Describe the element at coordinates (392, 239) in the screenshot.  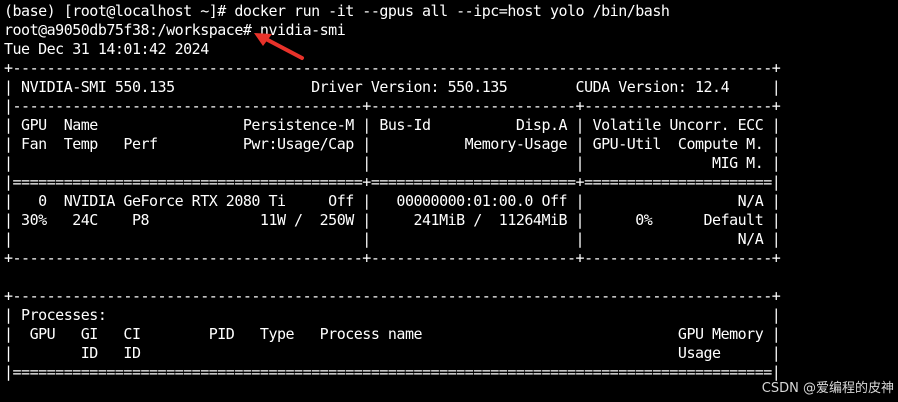
I see `gpu-row-3: | | | N/A |` at that location.